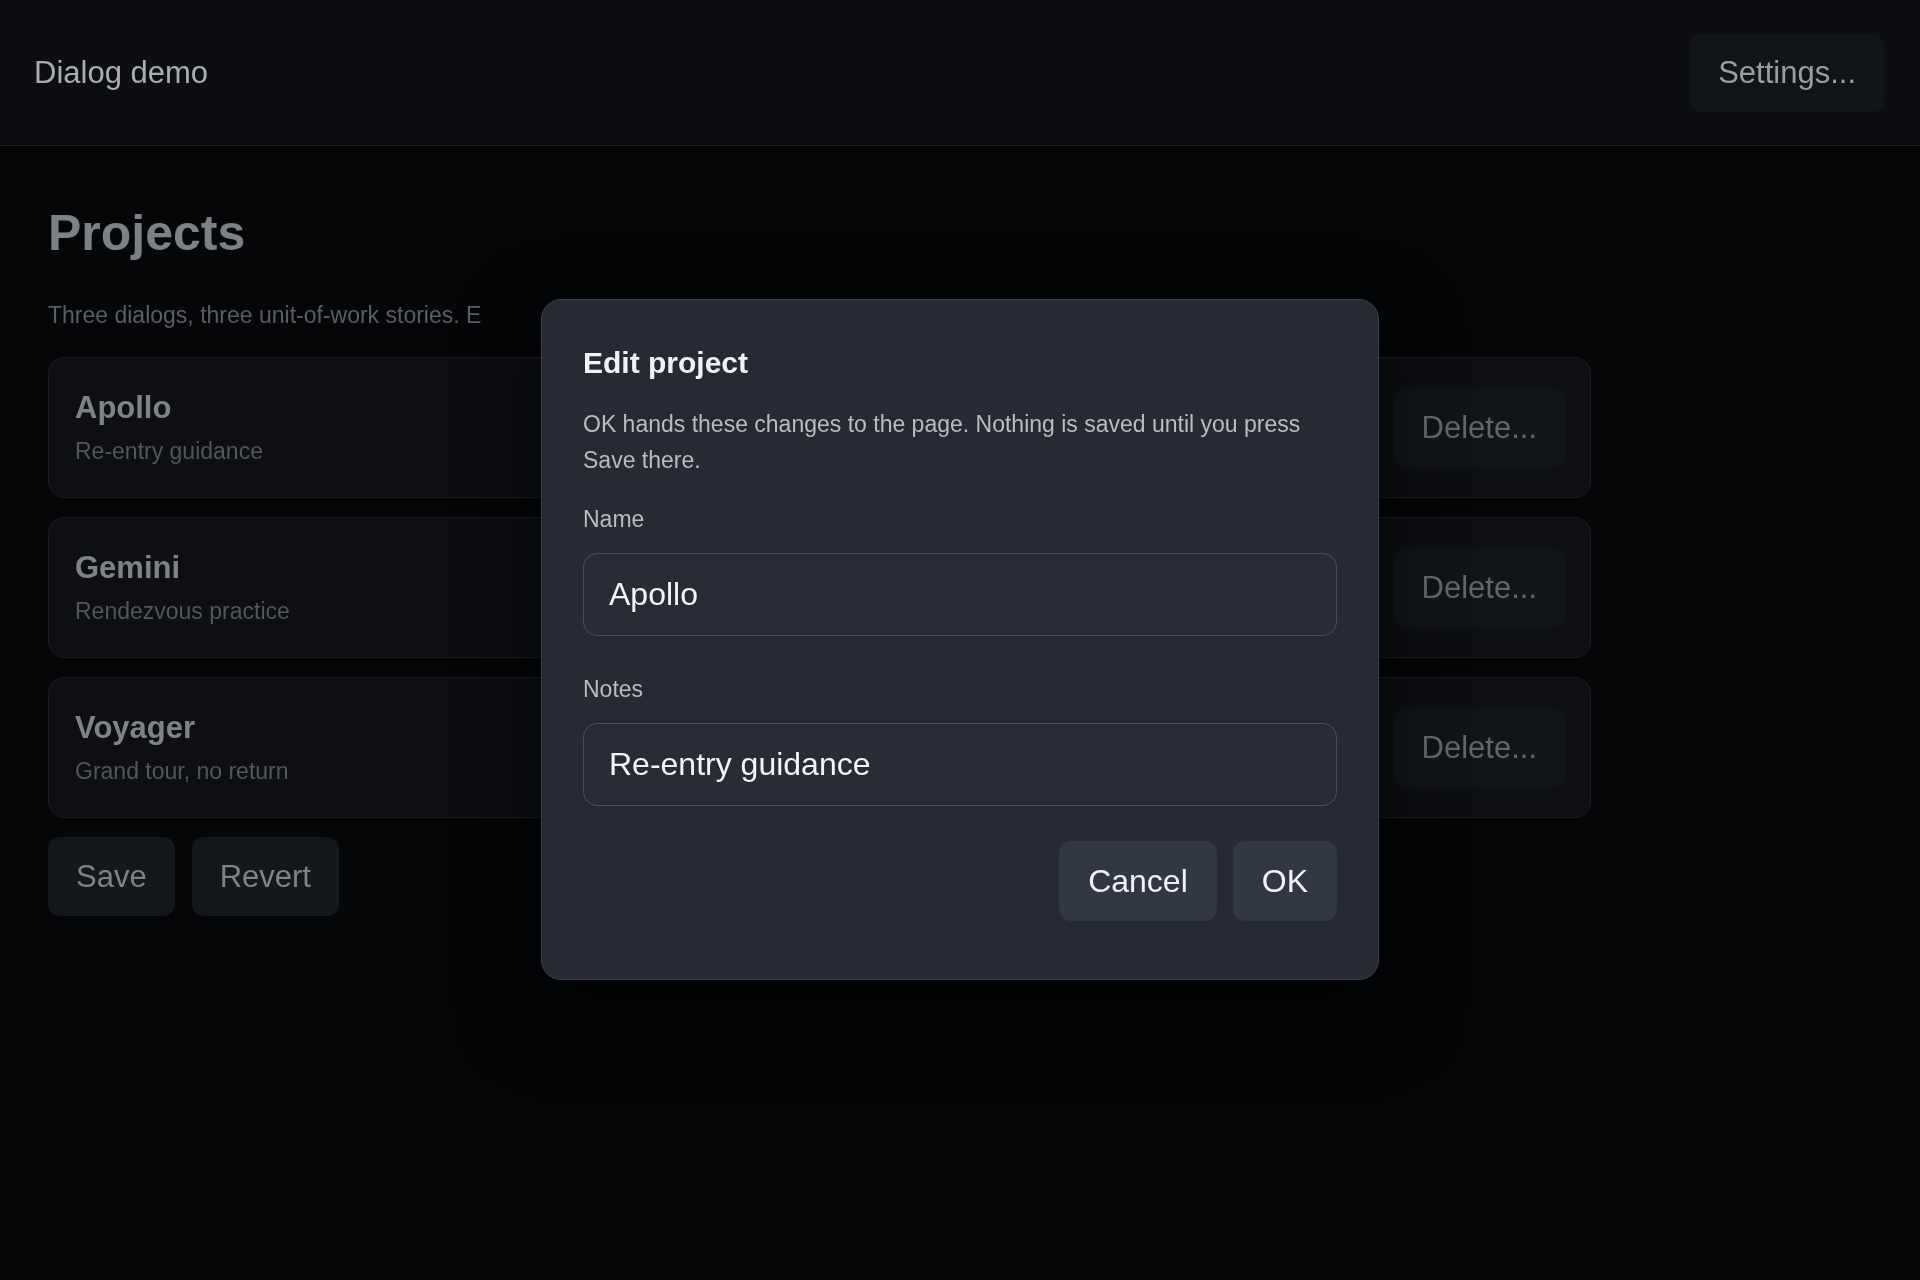 The image size is (1920, 1280). I want to click on project-name: Gemini, so click(128, 568).